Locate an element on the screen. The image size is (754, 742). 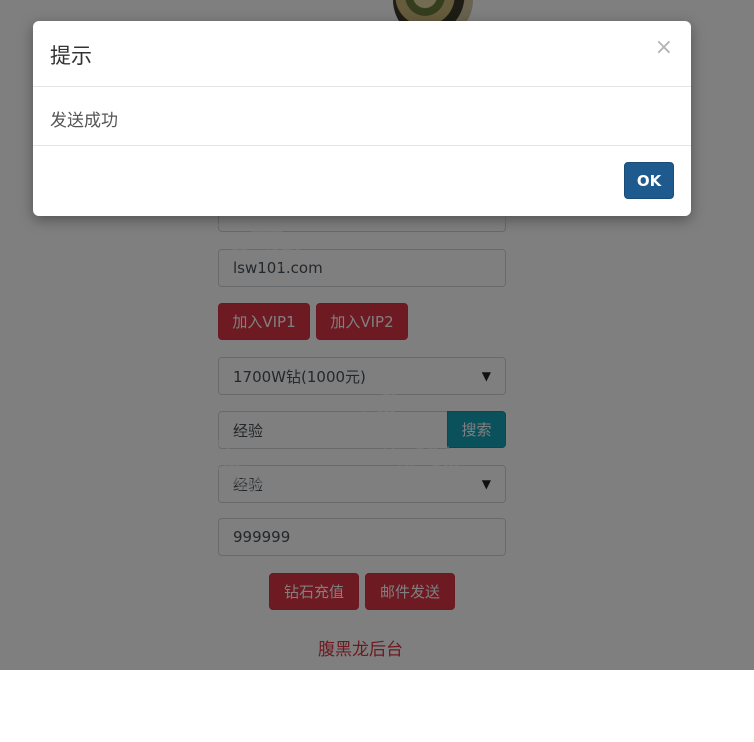
ok-button-label: OK is located at coordinates (649, 180).